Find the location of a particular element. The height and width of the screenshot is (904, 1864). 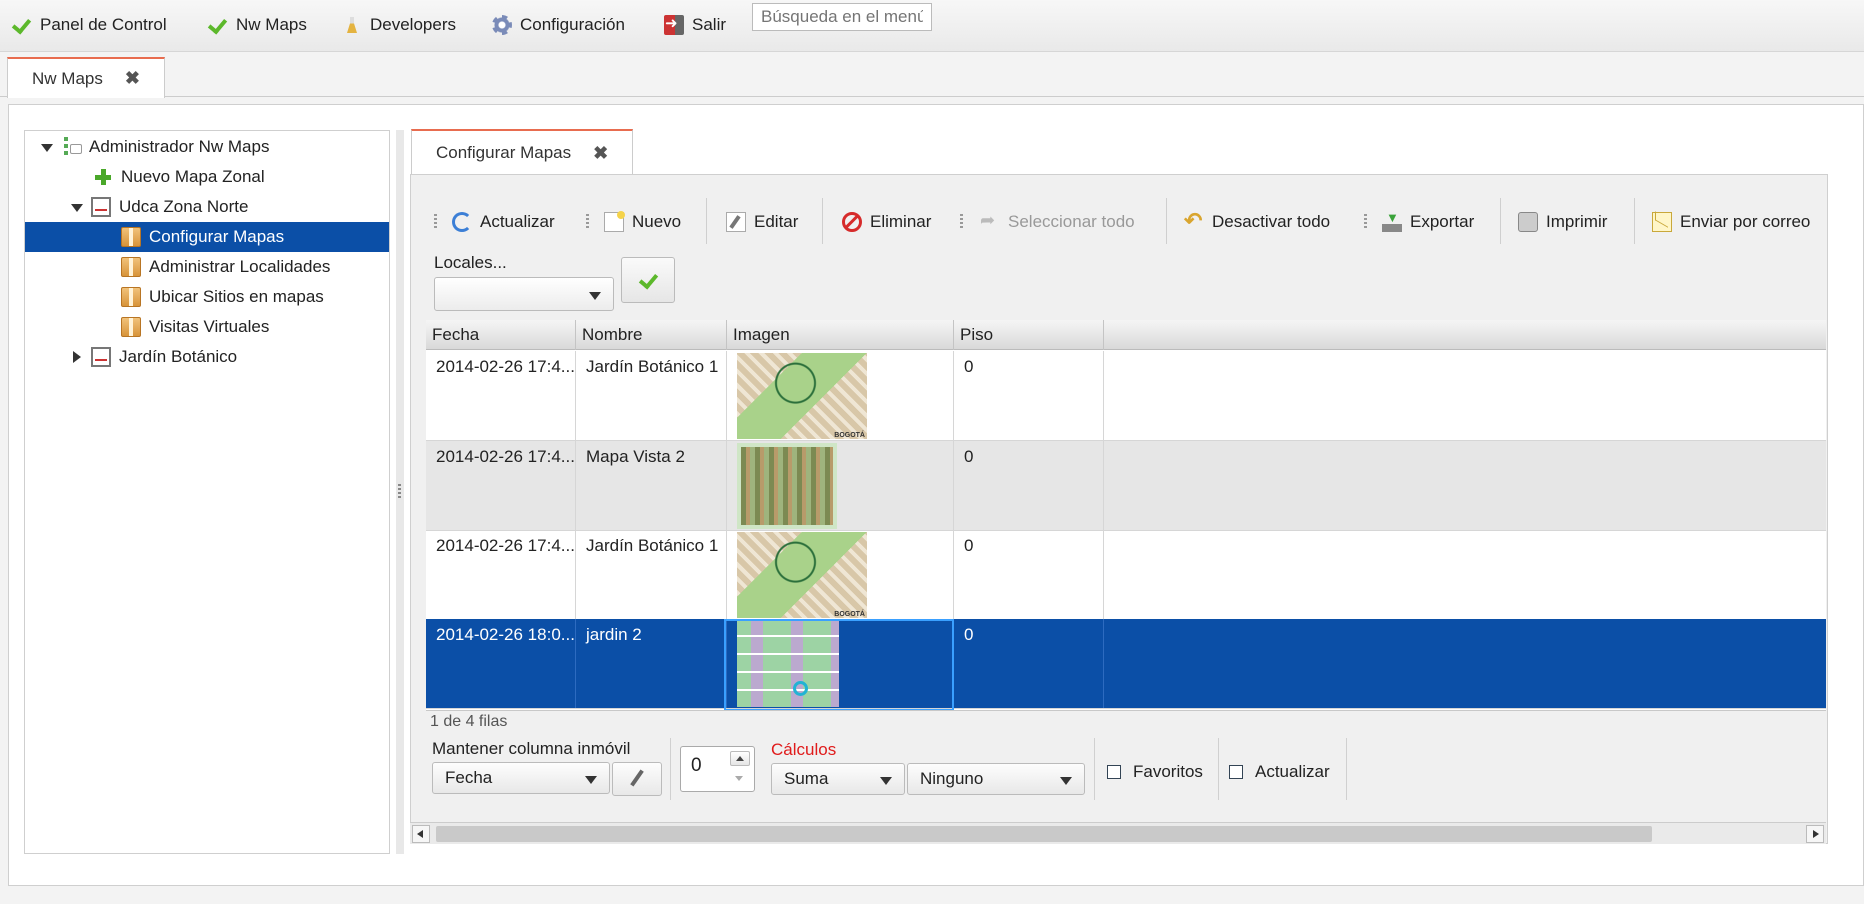

calc-function-select: Suma is located at coordinates (838, 779).